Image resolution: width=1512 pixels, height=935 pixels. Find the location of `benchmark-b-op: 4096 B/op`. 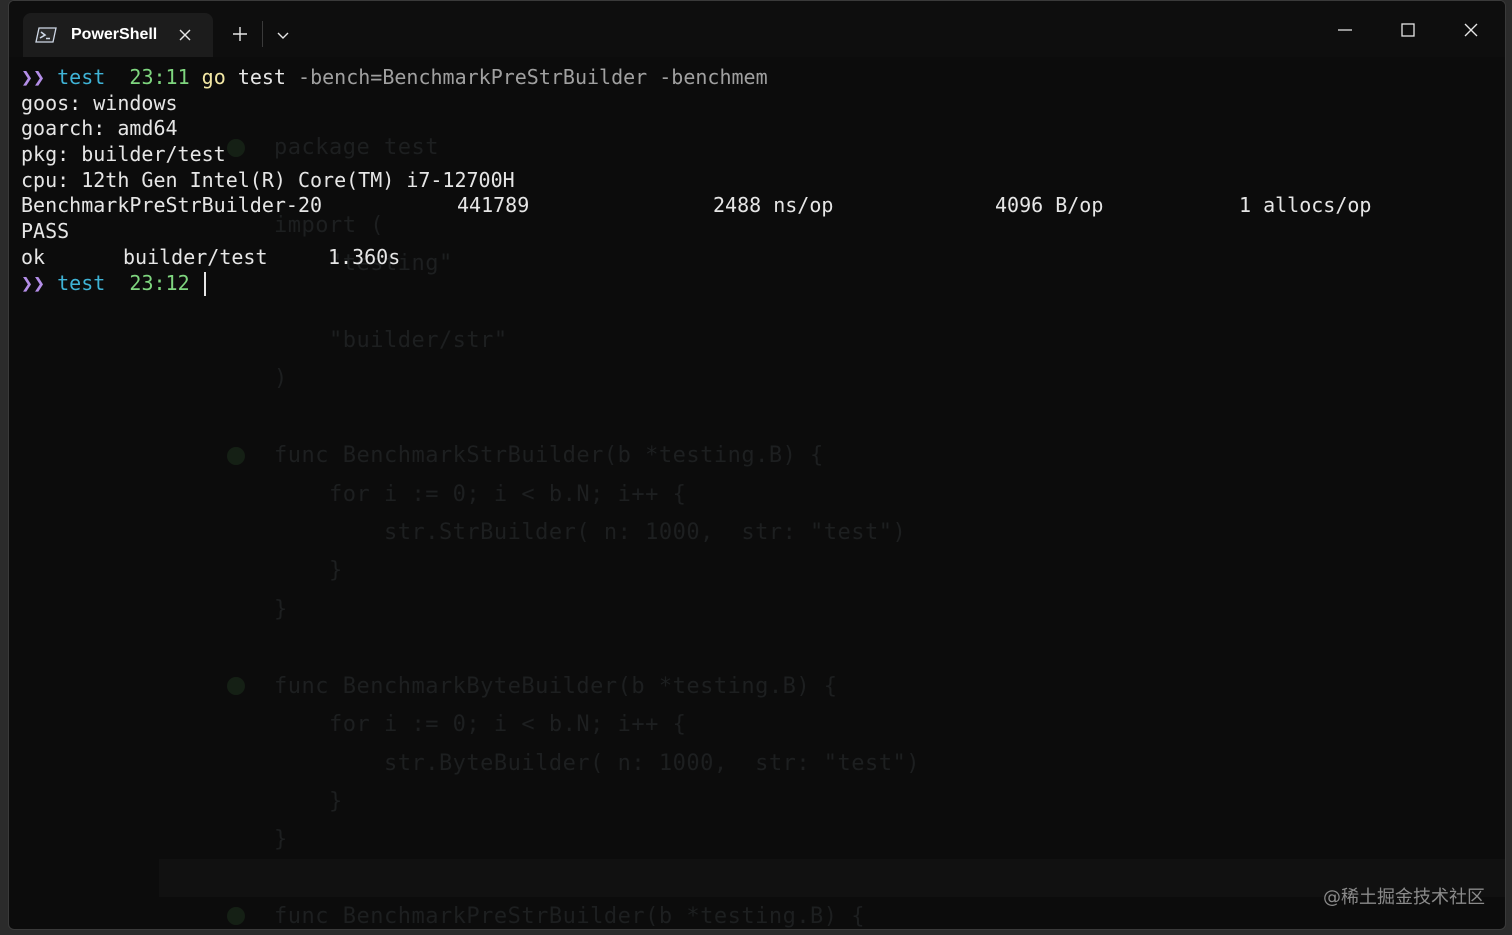

benchmark-b-op: 4096 B/op is located at coordinates (1049, 205).